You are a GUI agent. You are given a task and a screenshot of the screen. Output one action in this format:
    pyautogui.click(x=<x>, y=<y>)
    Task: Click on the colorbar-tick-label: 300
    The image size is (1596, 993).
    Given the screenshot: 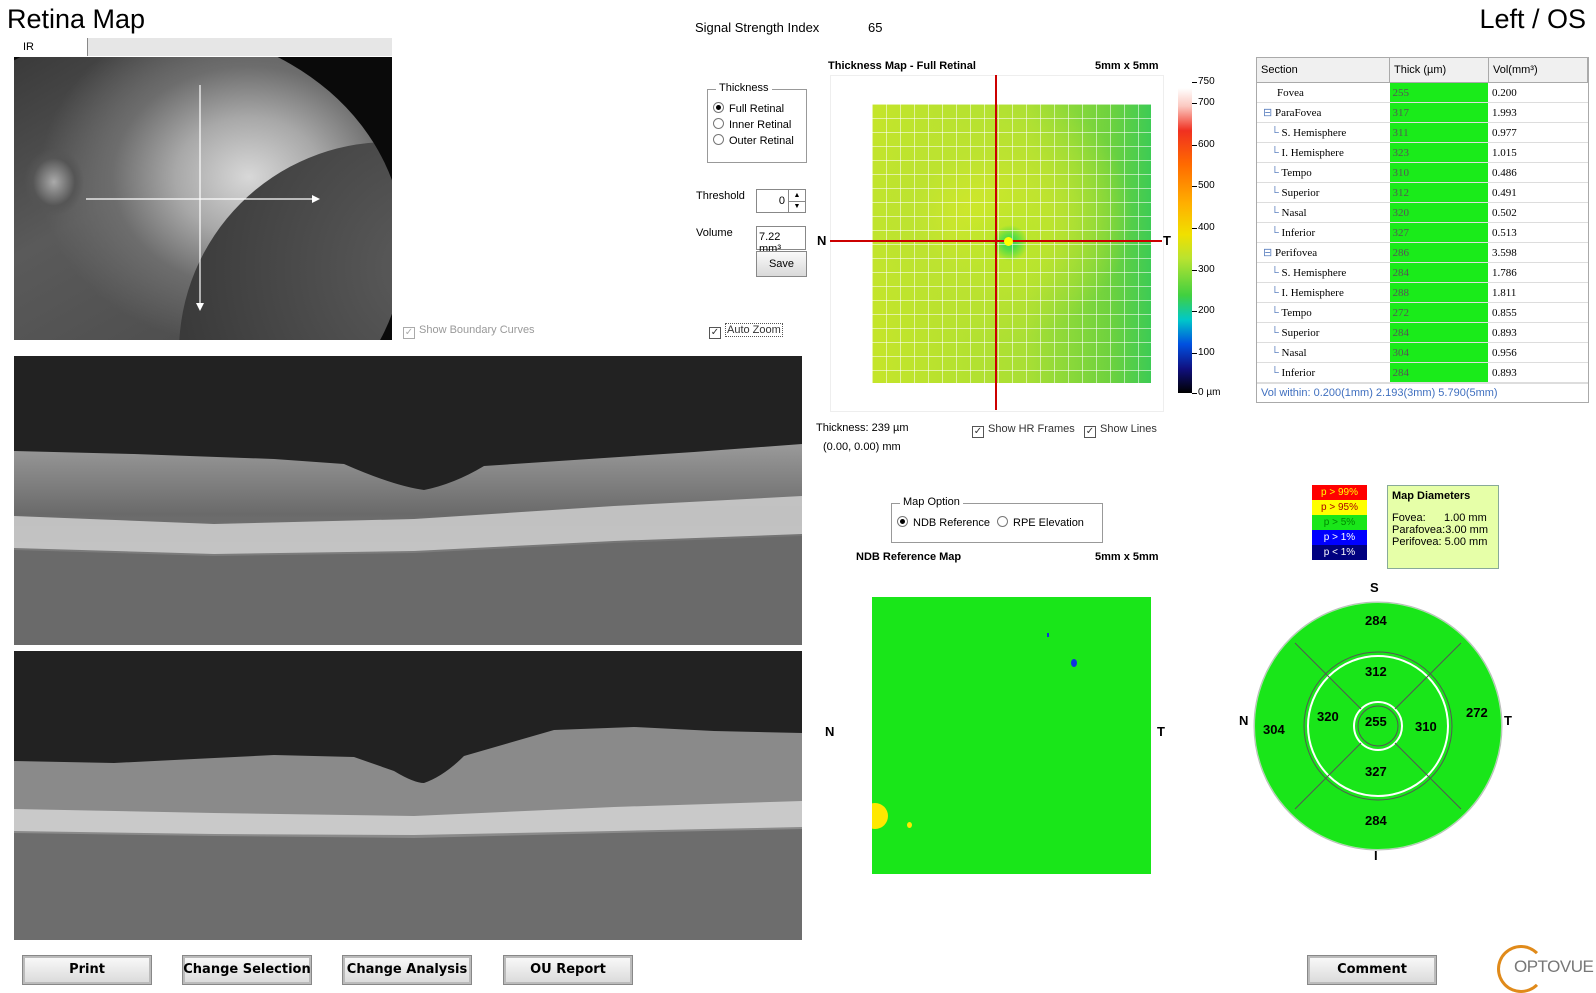 What is the action you would take?
    pyautogui.click(x=1206, y=269)
    